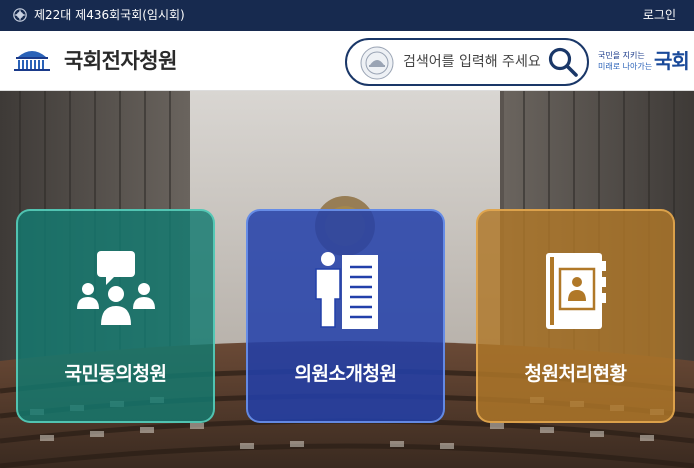  Describe the element at coordinates (20, 15) in the screenshot. I see `national-assembly-emblem-icon` at that location.